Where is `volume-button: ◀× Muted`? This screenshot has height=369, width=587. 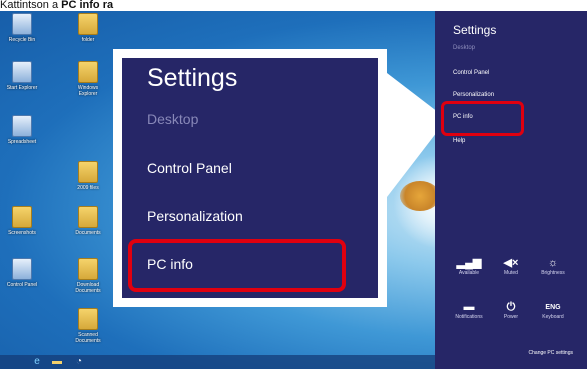
volume-button: ◀× Muted is located at coordinates (511, 267).